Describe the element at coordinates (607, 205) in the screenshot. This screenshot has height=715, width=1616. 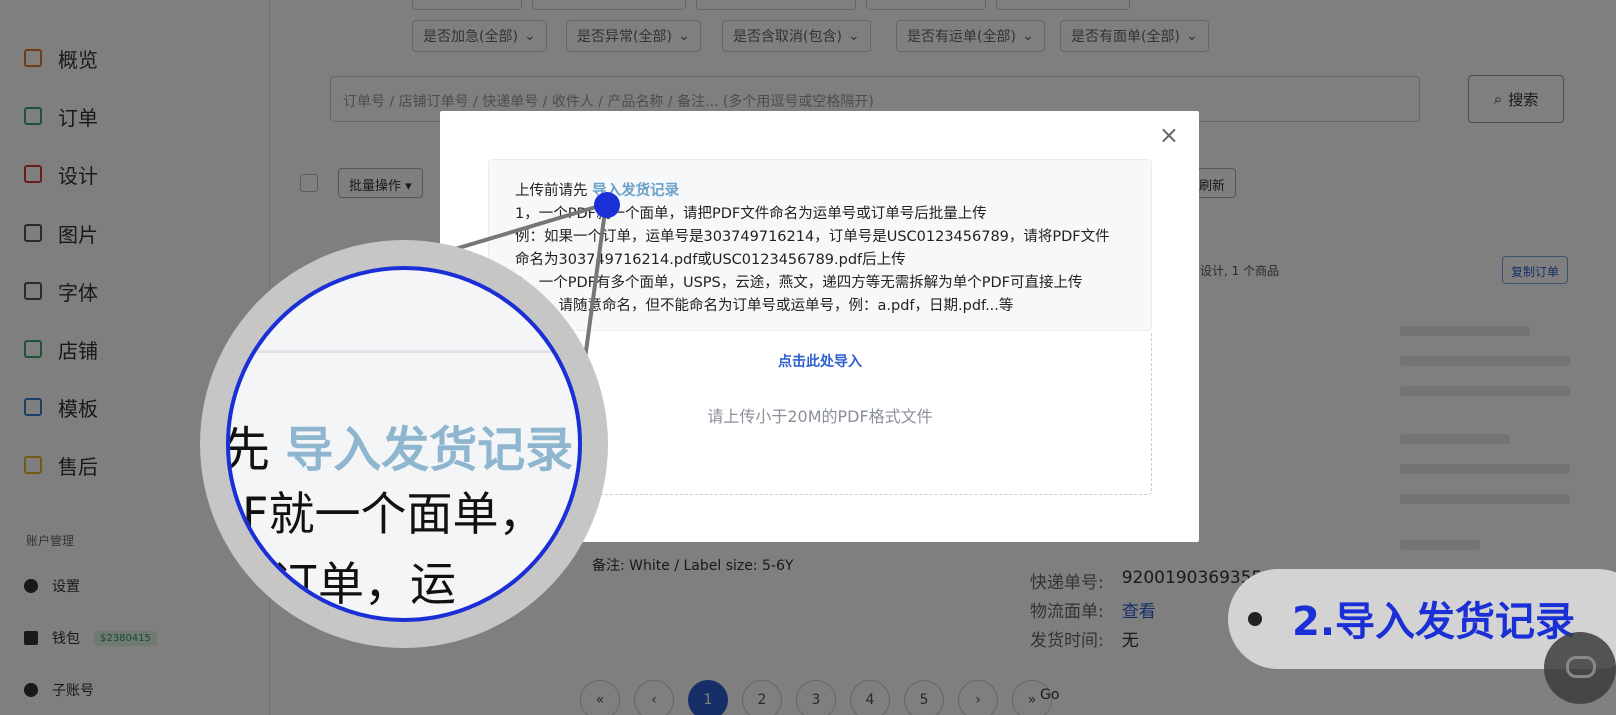
I see `click-indicator-dot` at that location.